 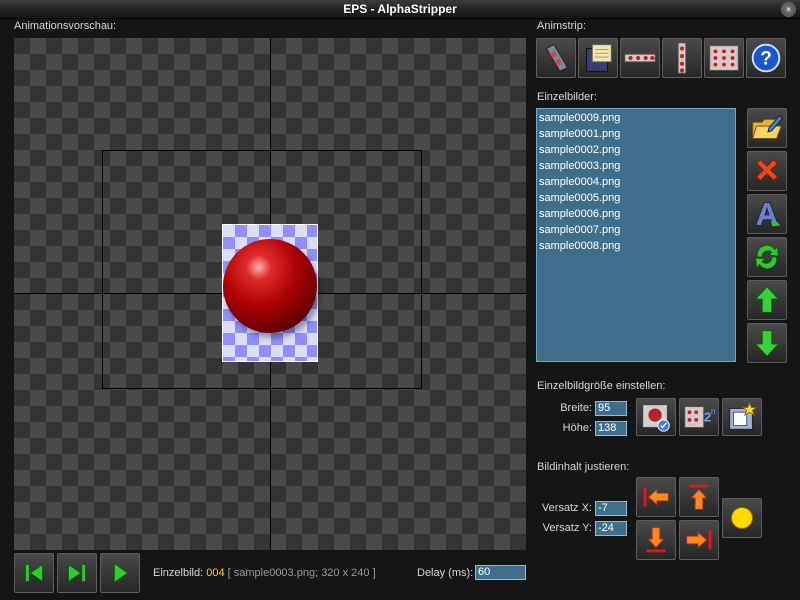 I want to click on help-icon: ?, so click(x=766, y=58).